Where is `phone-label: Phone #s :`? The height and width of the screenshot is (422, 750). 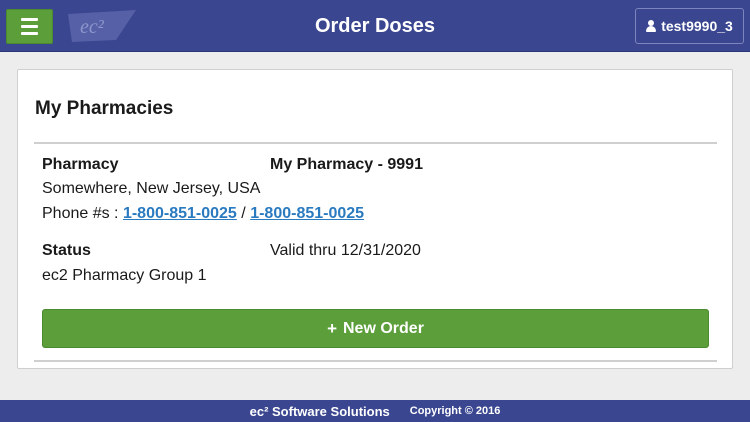
phone-label: Phone #s : is located at coordinates (80, 213).